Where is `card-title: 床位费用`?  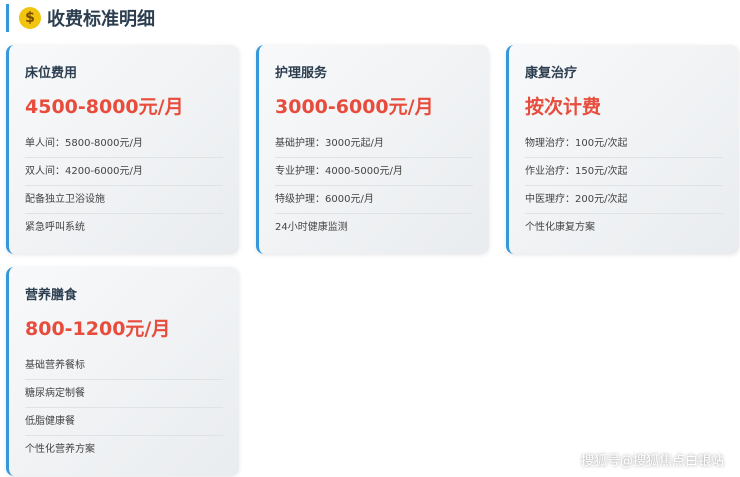
card-title: 床位费用 is located at coordinates (51, 73).